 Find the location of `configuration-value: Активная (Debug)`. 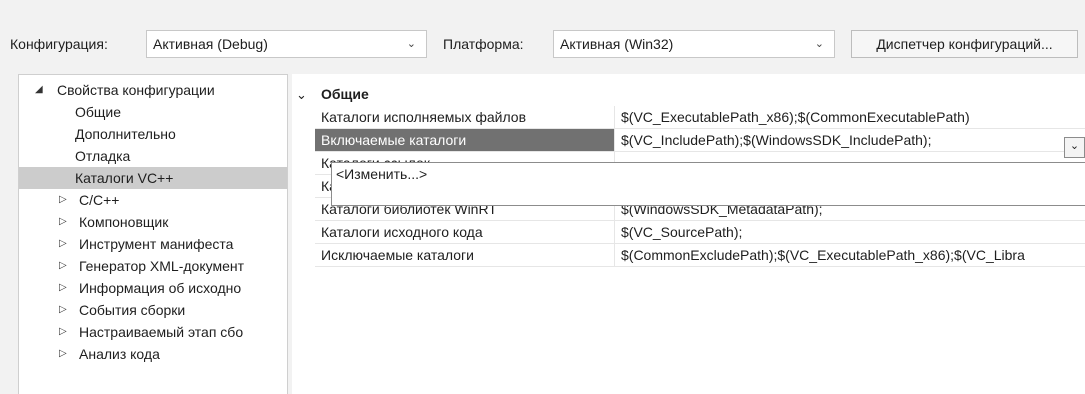

configuration-value: Активная (Debug) is located at coordinates (210, 44).